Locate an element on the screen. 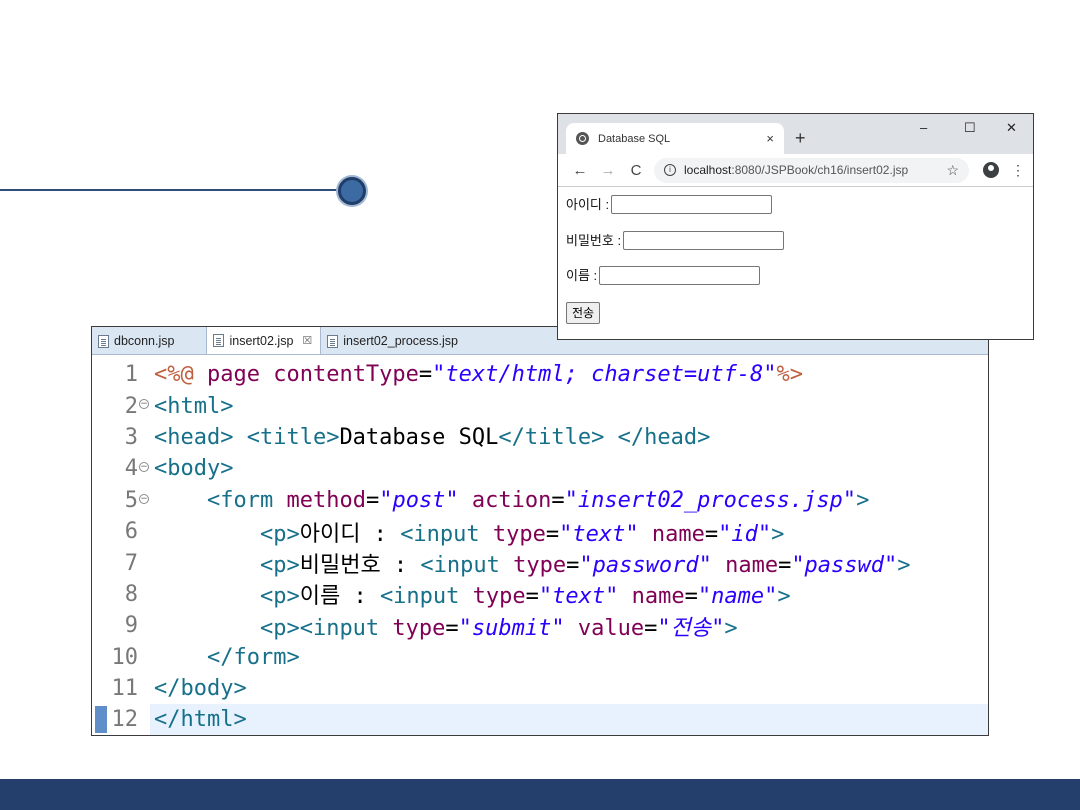 Image resolution: width=1080 pixels, height=810 pixels. code-line: 9 <p><input type="submit" value="전송"> is located at coordinates (540, 626).